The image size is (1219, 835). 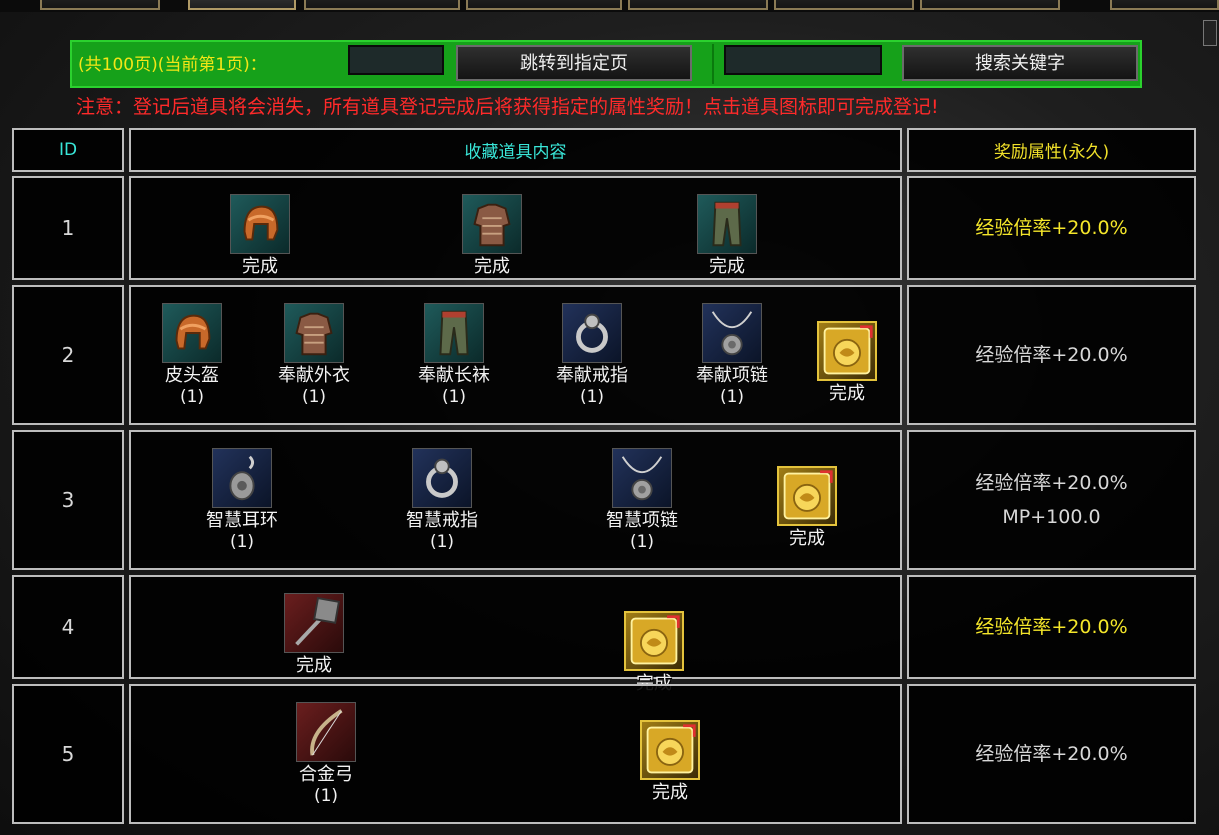 I want to click on row-content-cell: 智慧耳环 (1) 智慧戒指 (1) 智慧项链 (1) 完成, so click(x=515, y=500).